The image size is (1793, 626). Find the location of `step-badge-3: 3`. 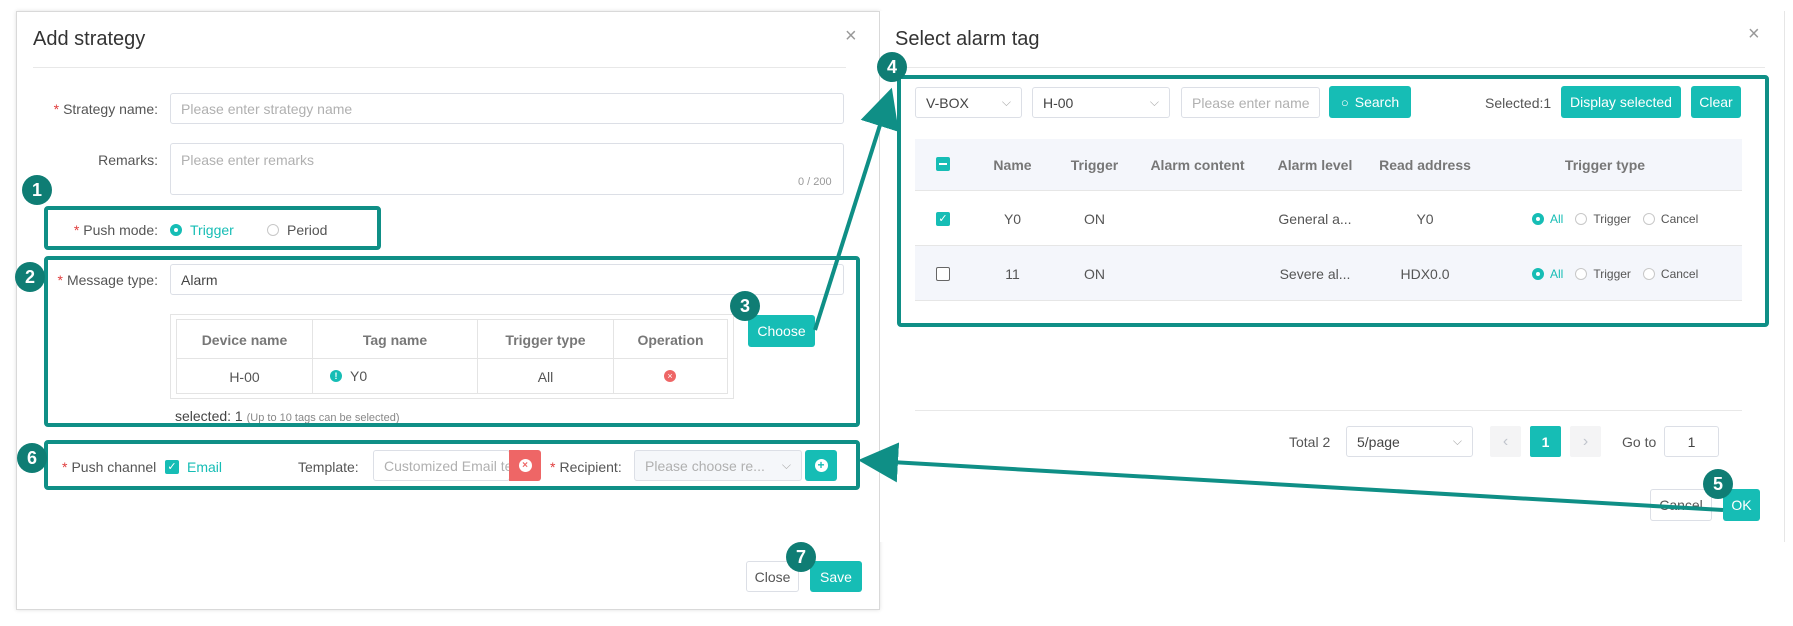

step-badge-3: 3 is located at coordinates (745, 306).